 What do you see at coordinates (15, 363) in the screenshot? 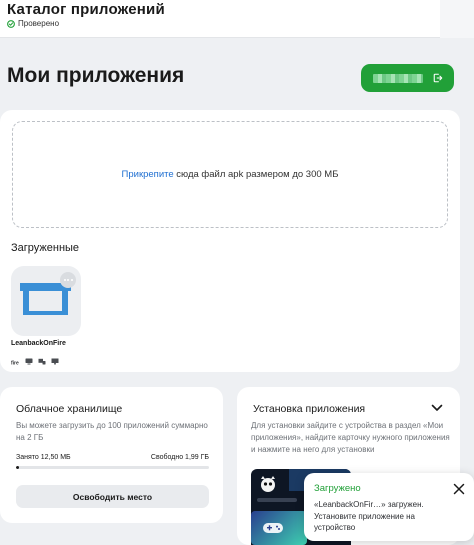
I see `svg-text: fire` at bounding box center [15, 363].